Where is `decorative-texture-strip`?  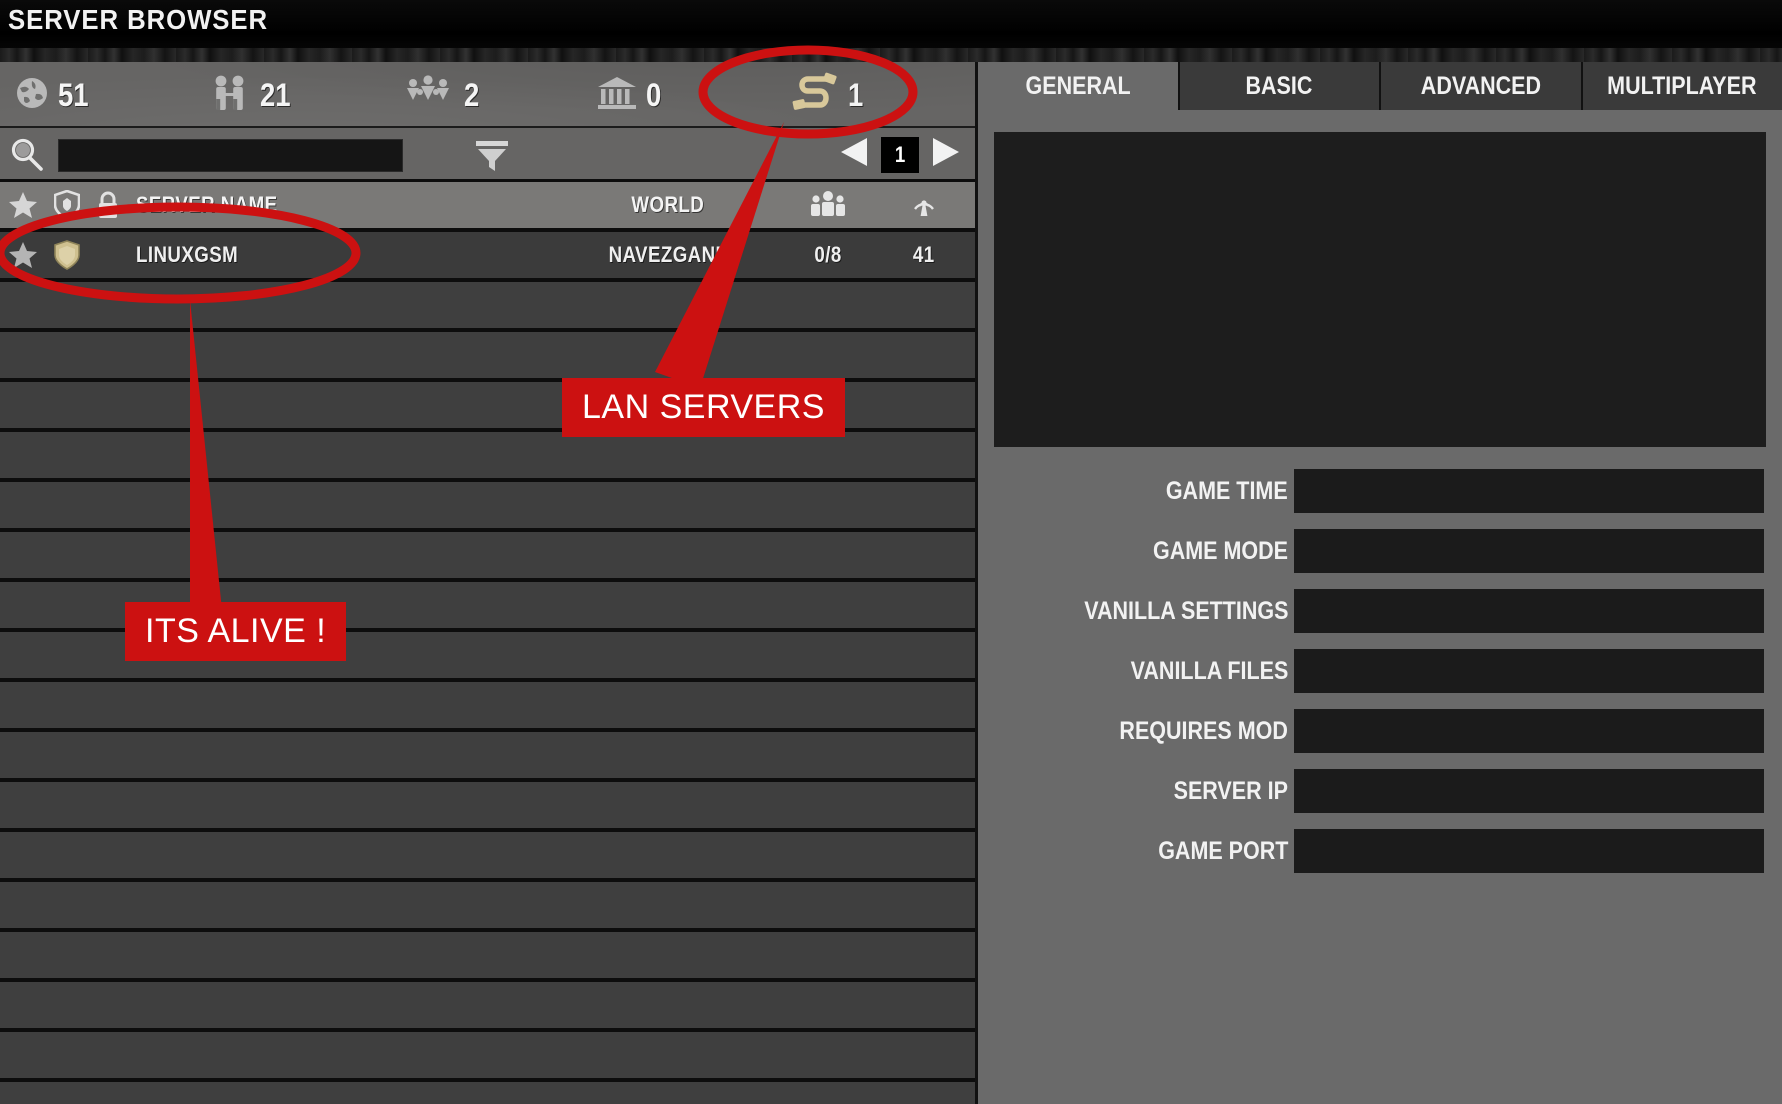
decorative-texture-strip is located at coordinates (891, 55).